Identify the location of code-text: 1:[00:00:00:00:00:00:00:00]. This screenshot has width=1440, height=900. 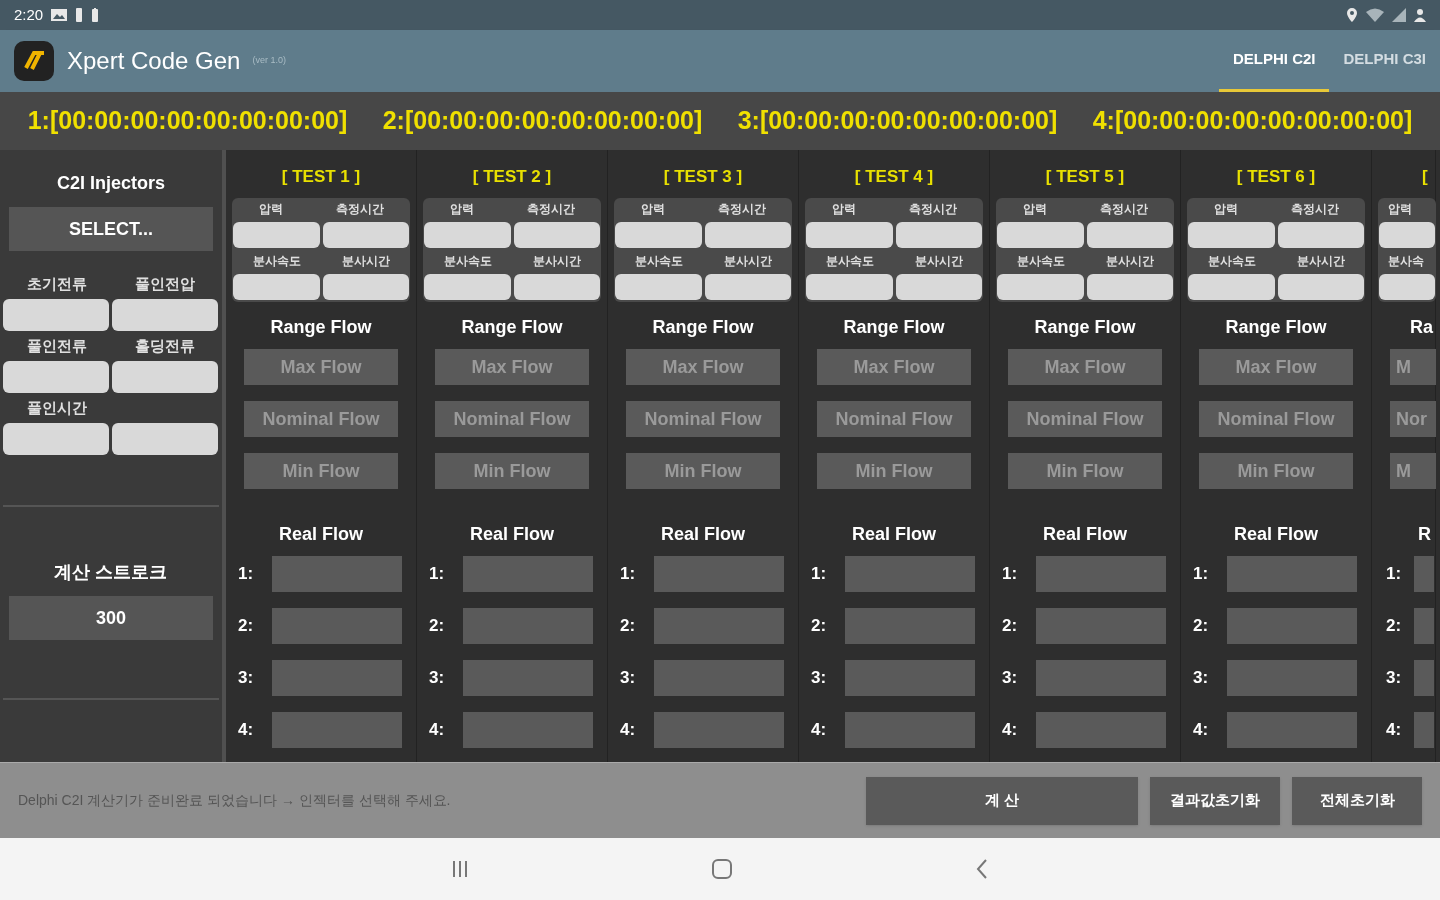
(187, 121).